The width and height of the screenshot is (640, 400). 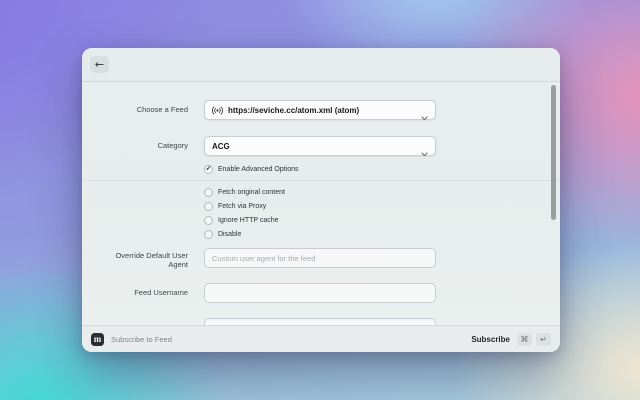 I want to click on command-key-icon: ⌘, so click(x=524, y=339).